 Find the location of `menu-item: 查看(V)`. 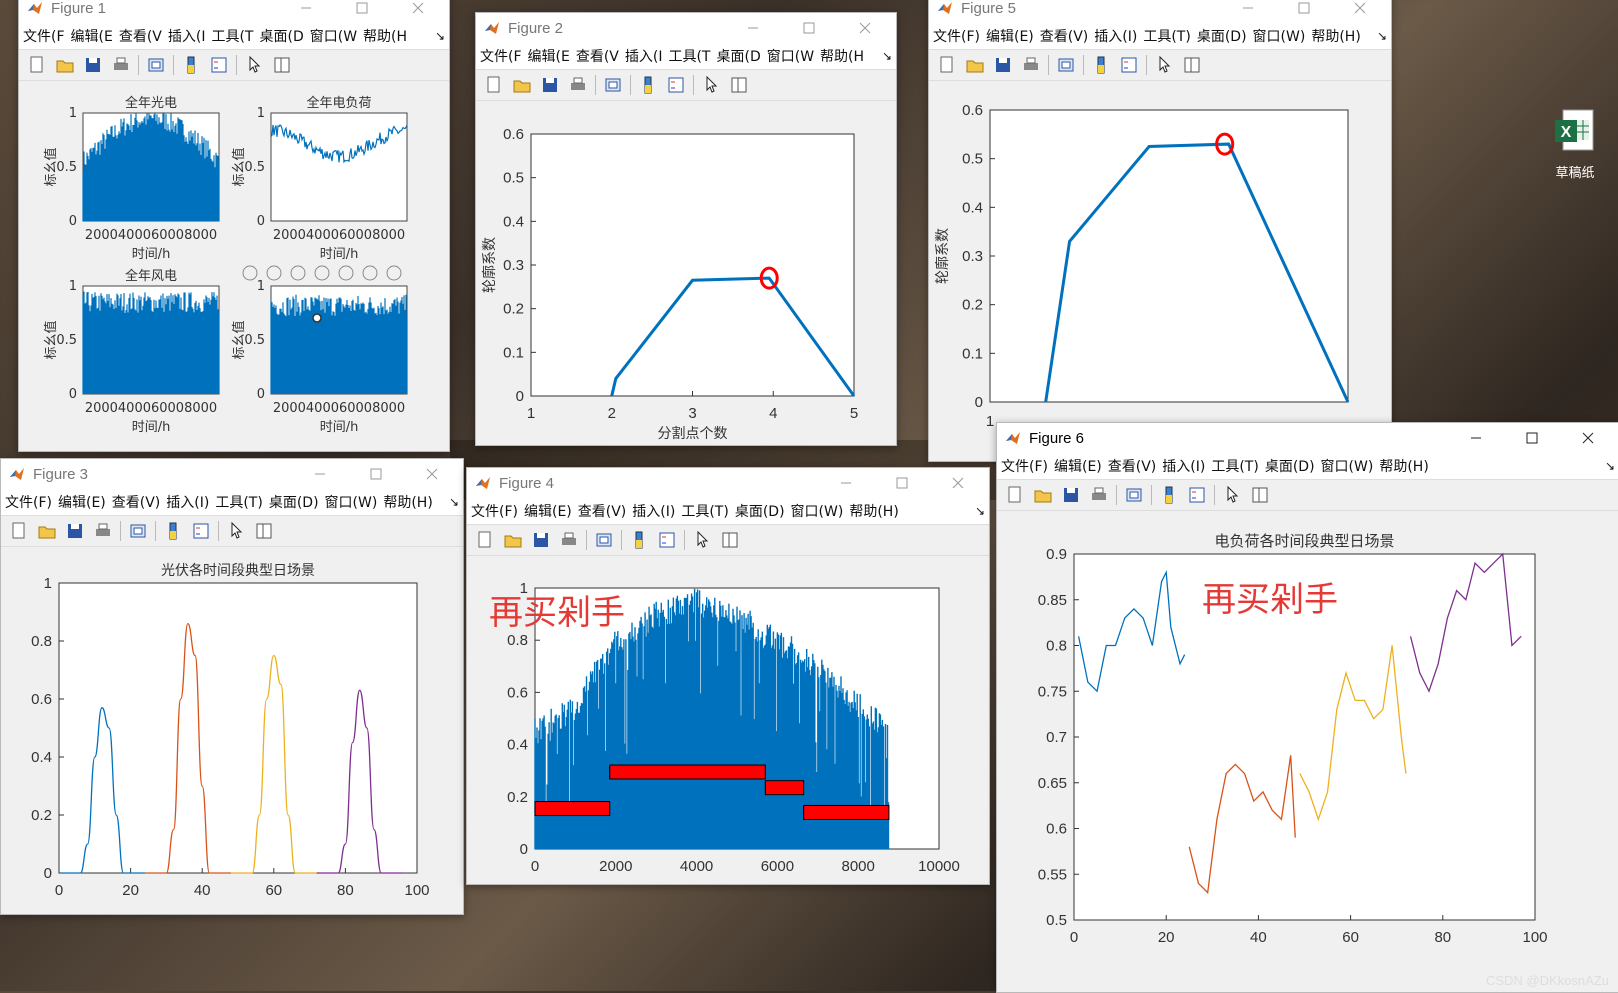

menu-item: 查看(V) is located at coordinates (1132, 466).